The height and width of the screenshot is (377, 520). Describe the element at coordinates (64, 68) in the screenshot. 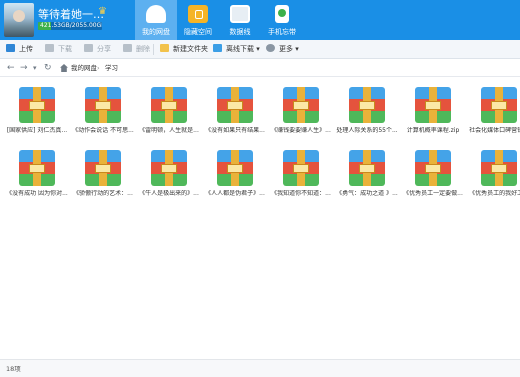

I see `home-icon` at that location.